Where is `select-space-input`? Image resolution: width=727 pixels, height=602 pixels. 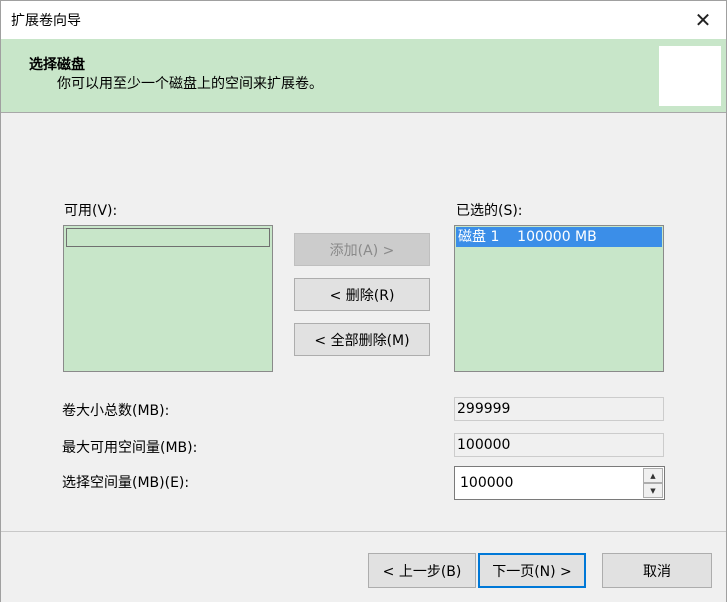
select-space-input is located at coordinates (549, 483).